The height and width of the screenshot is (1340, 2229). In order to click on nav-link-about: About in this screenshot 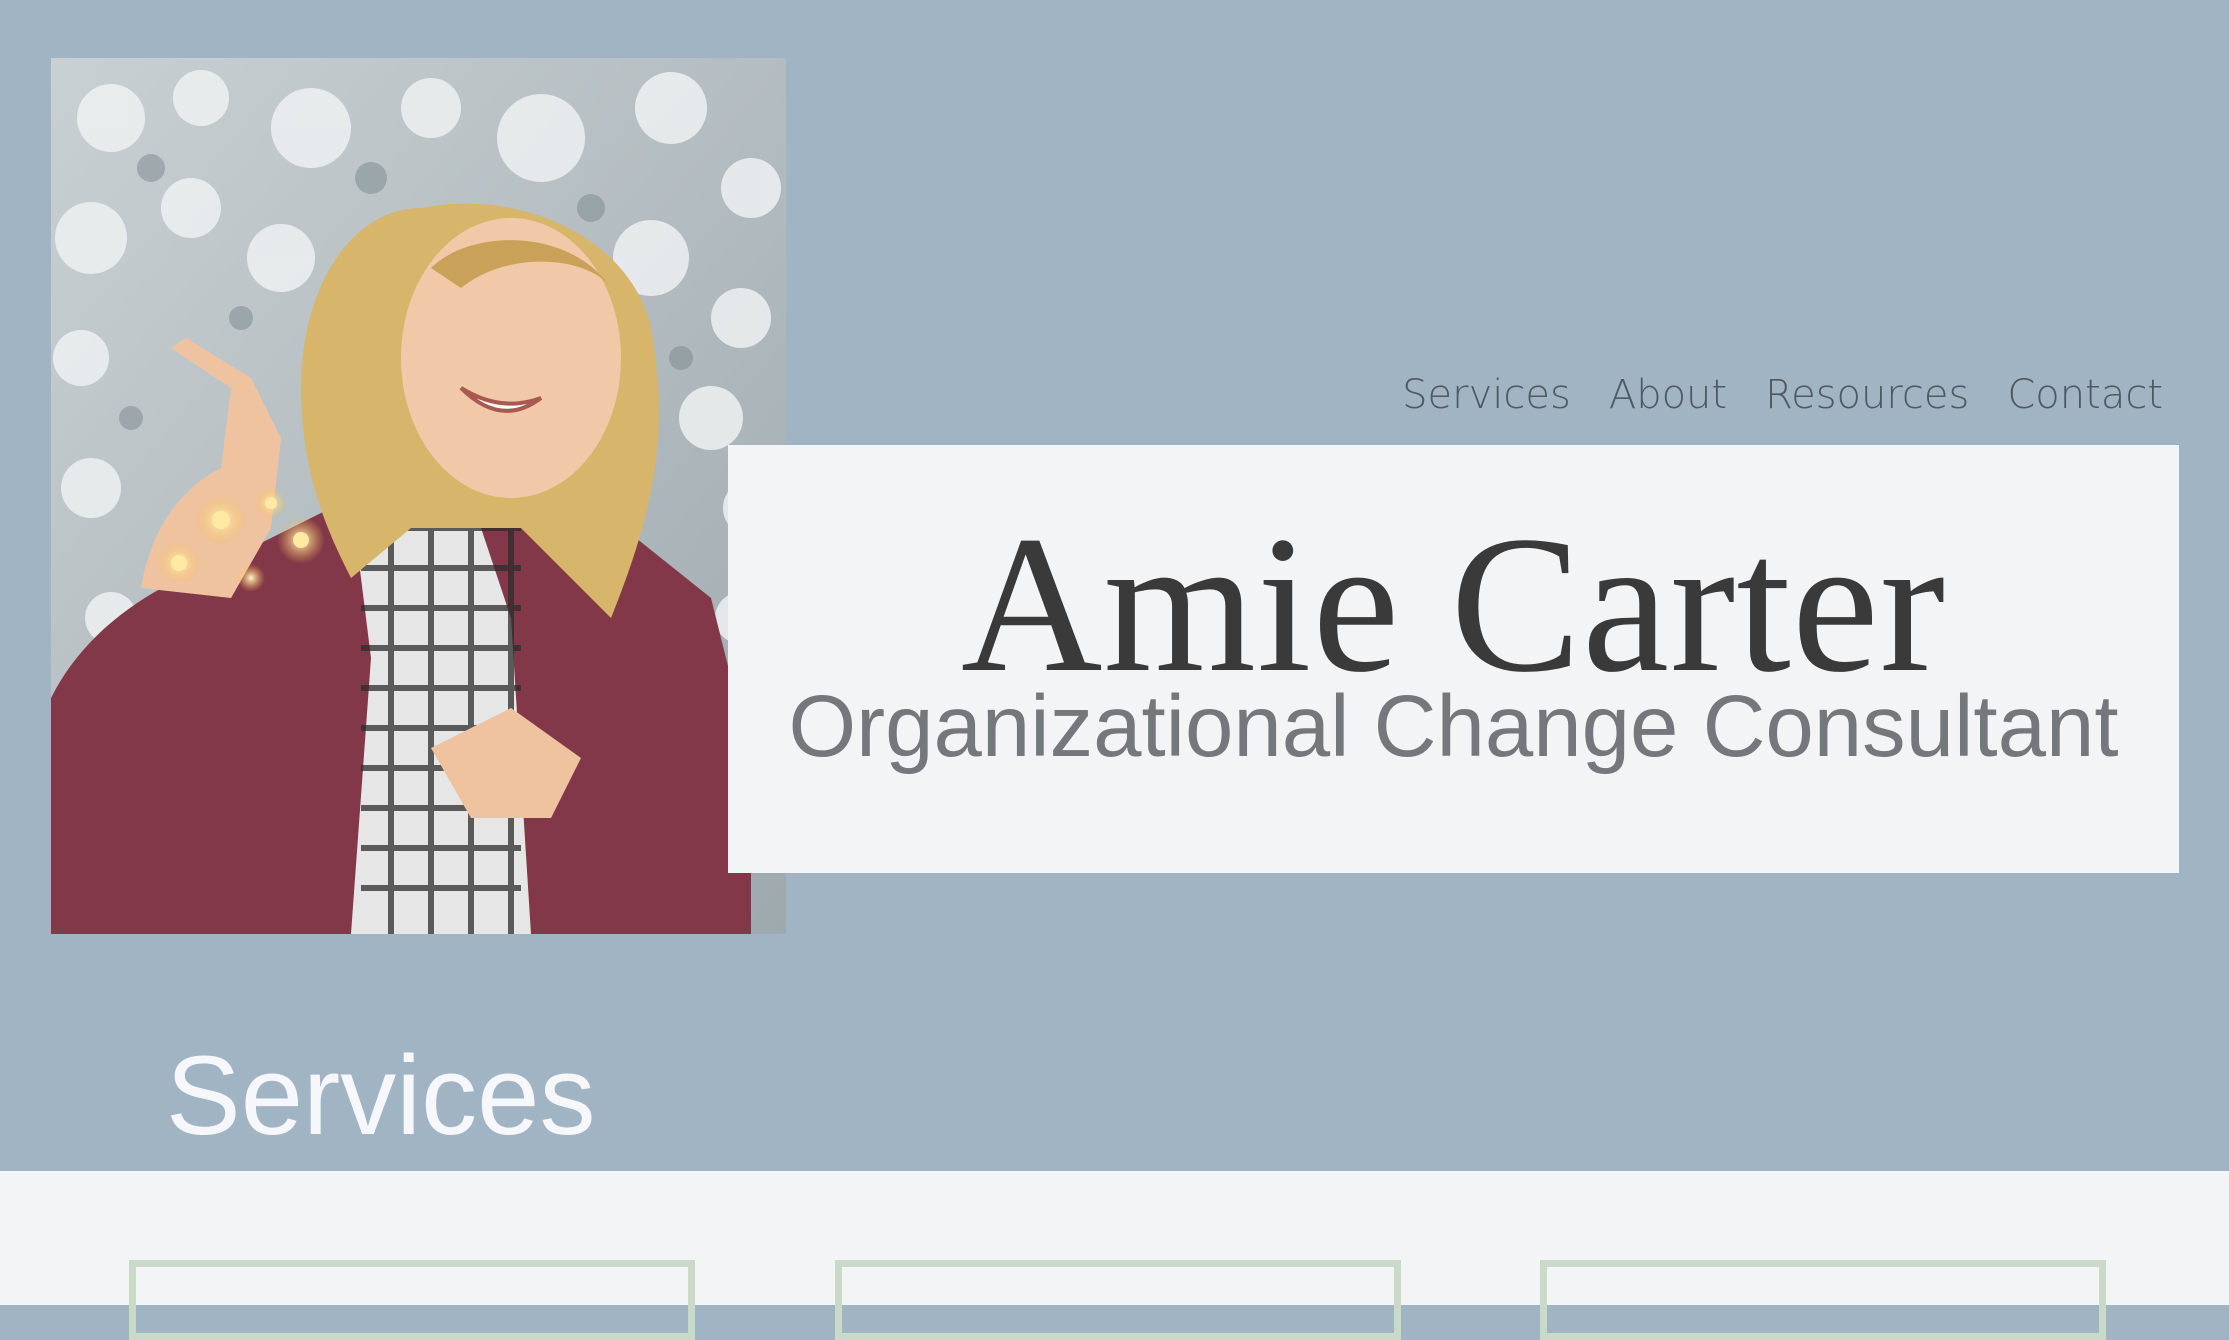, I will do `click(1668, 395)`.